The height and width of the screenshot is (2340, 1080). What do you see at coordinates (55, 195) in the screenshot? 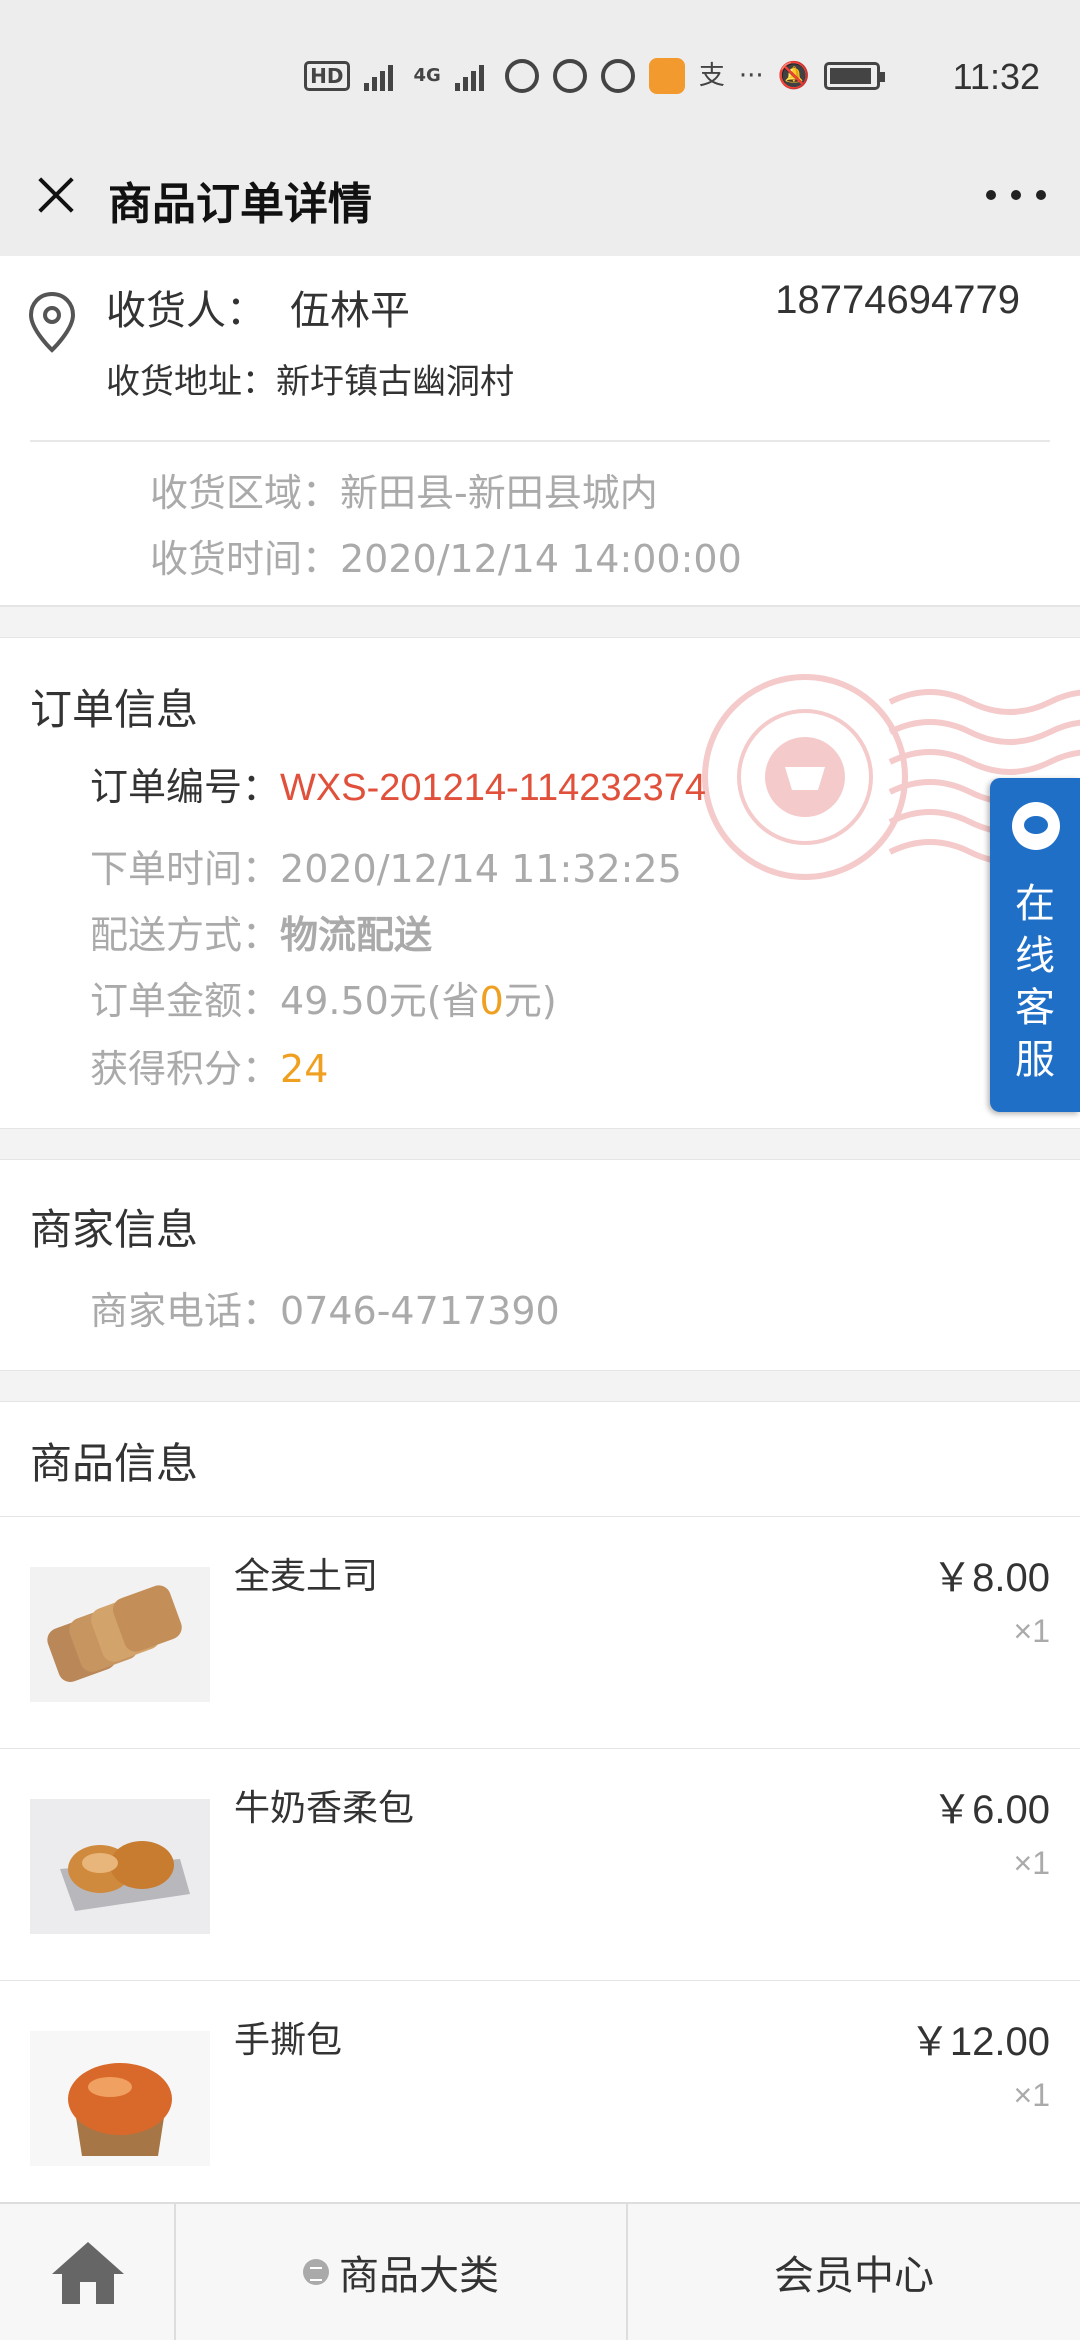
I see `close-icon` at bounding box center [55, 195].